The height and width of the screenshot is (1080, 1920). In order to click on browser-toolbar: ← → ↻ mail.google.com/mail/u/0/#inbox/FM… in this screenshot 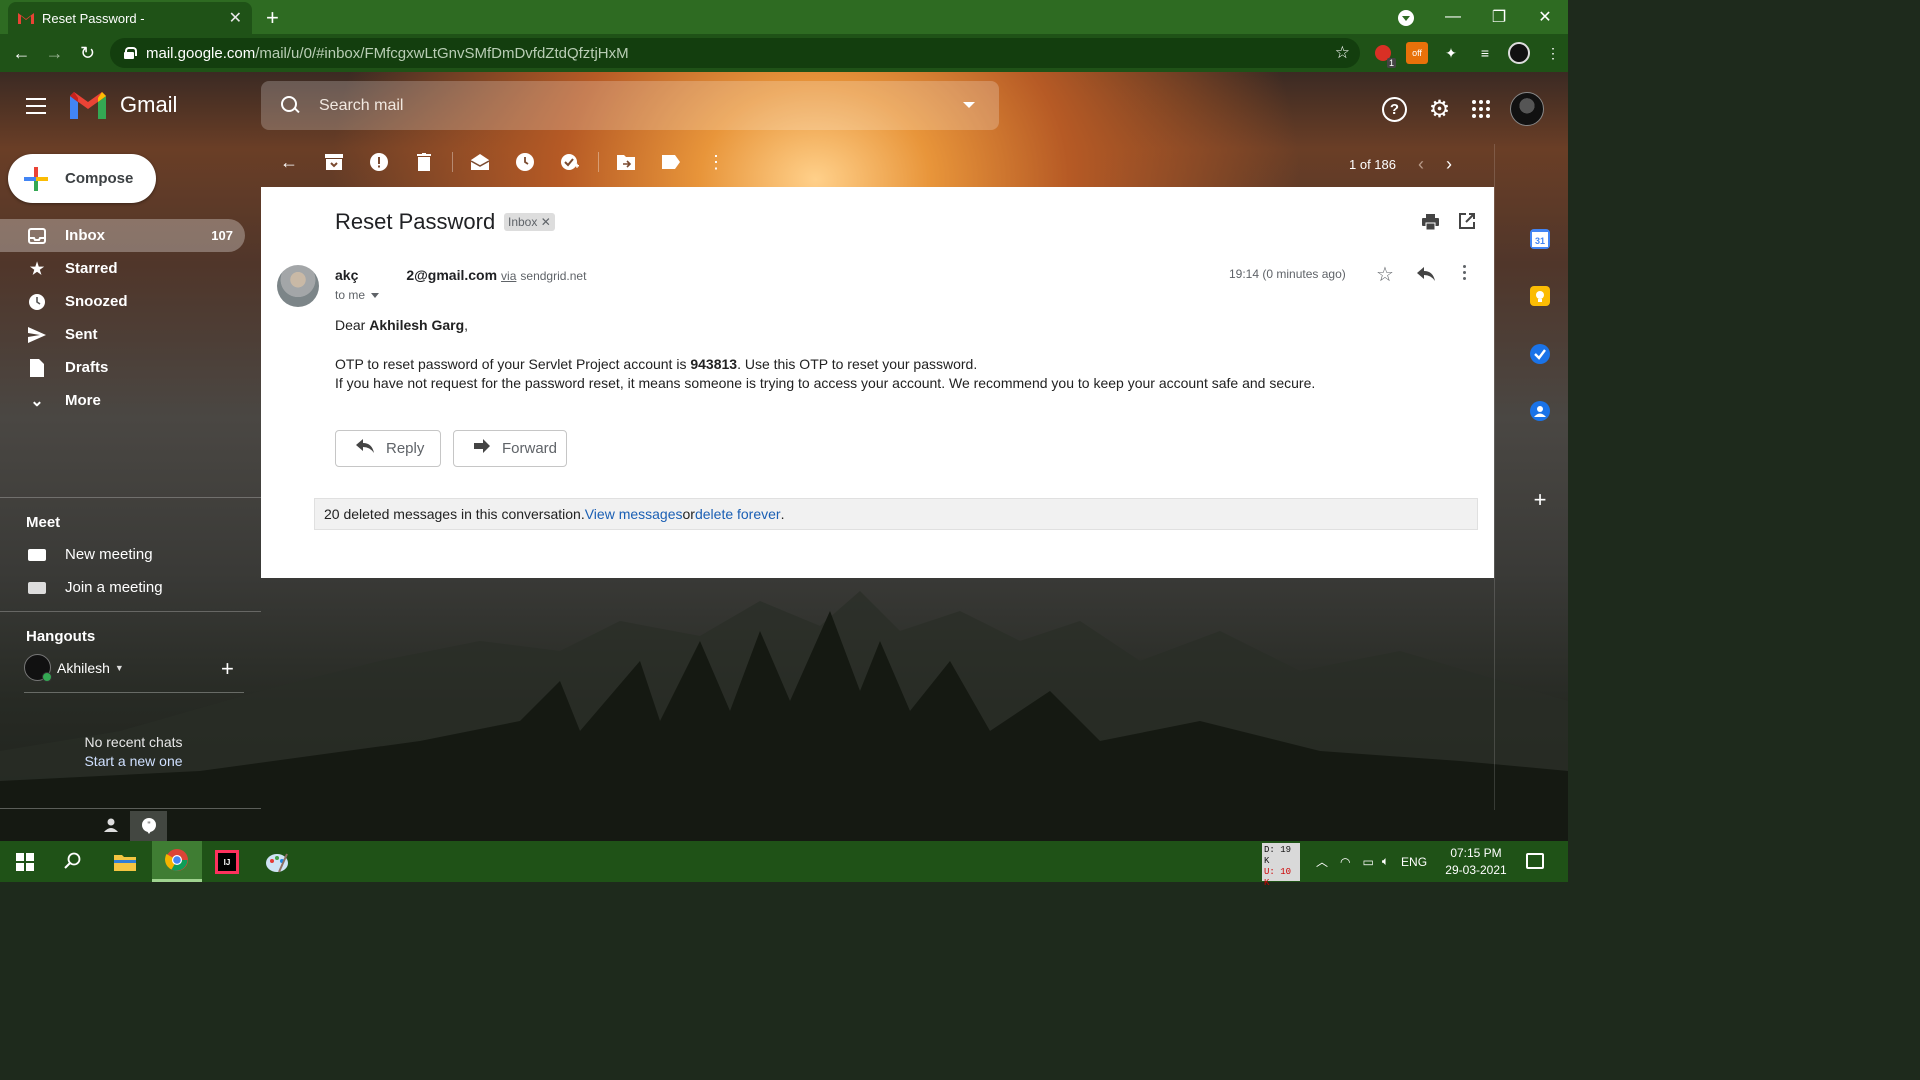, I will do `click(784, 53)`.